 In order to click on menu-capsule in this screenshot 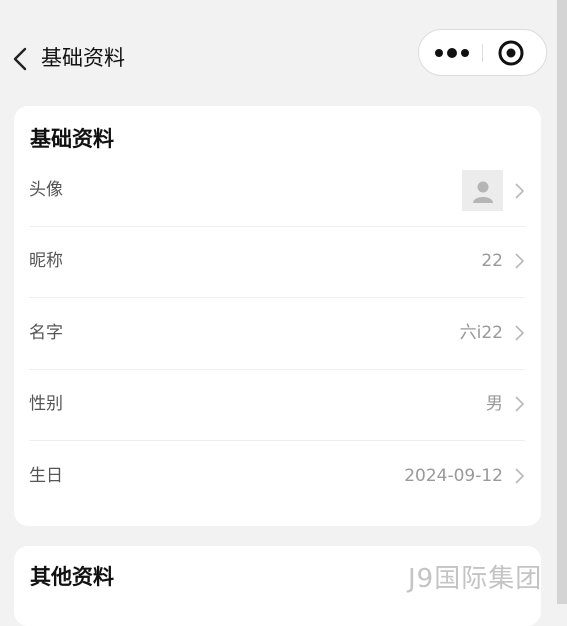, I will do `click(482, 52)`.